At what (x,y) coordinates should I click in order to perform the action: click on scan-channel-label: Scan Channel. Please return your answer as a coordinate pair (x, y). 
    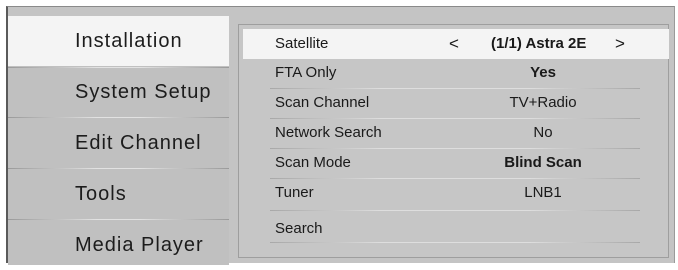
    Looking at the image, I should click on (322, 102).